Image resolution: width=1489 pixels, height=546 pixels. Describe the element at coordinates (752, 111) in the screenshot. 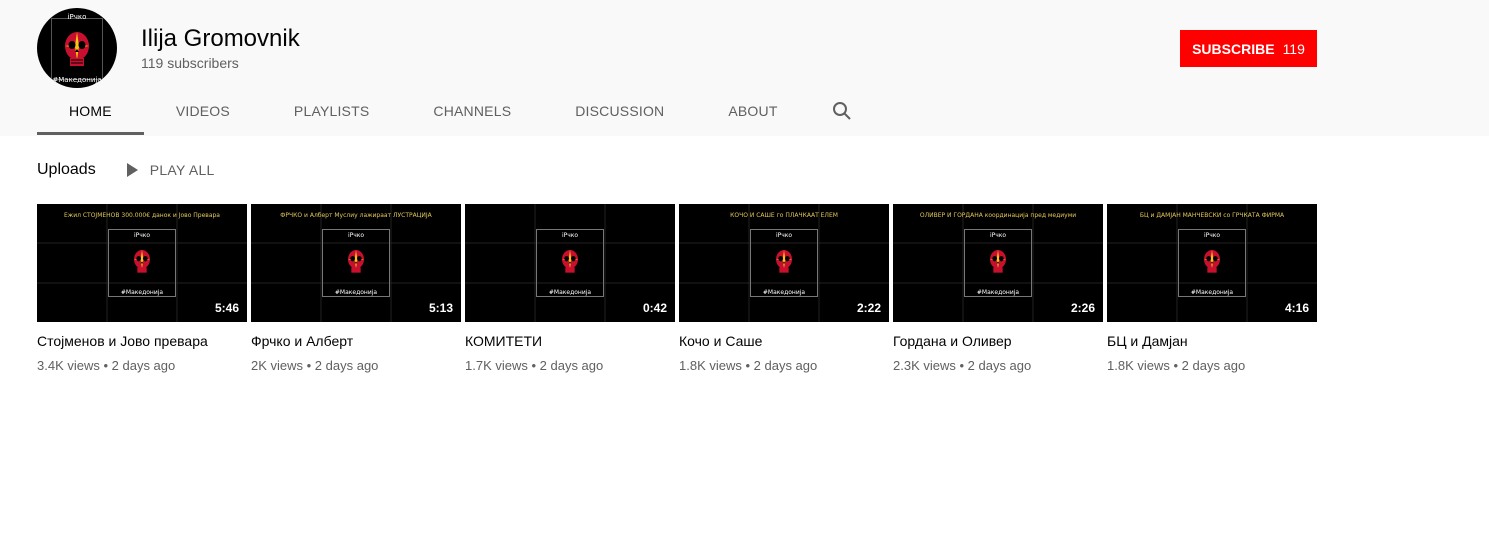

I see `tab-about: ABOUT` at that location.